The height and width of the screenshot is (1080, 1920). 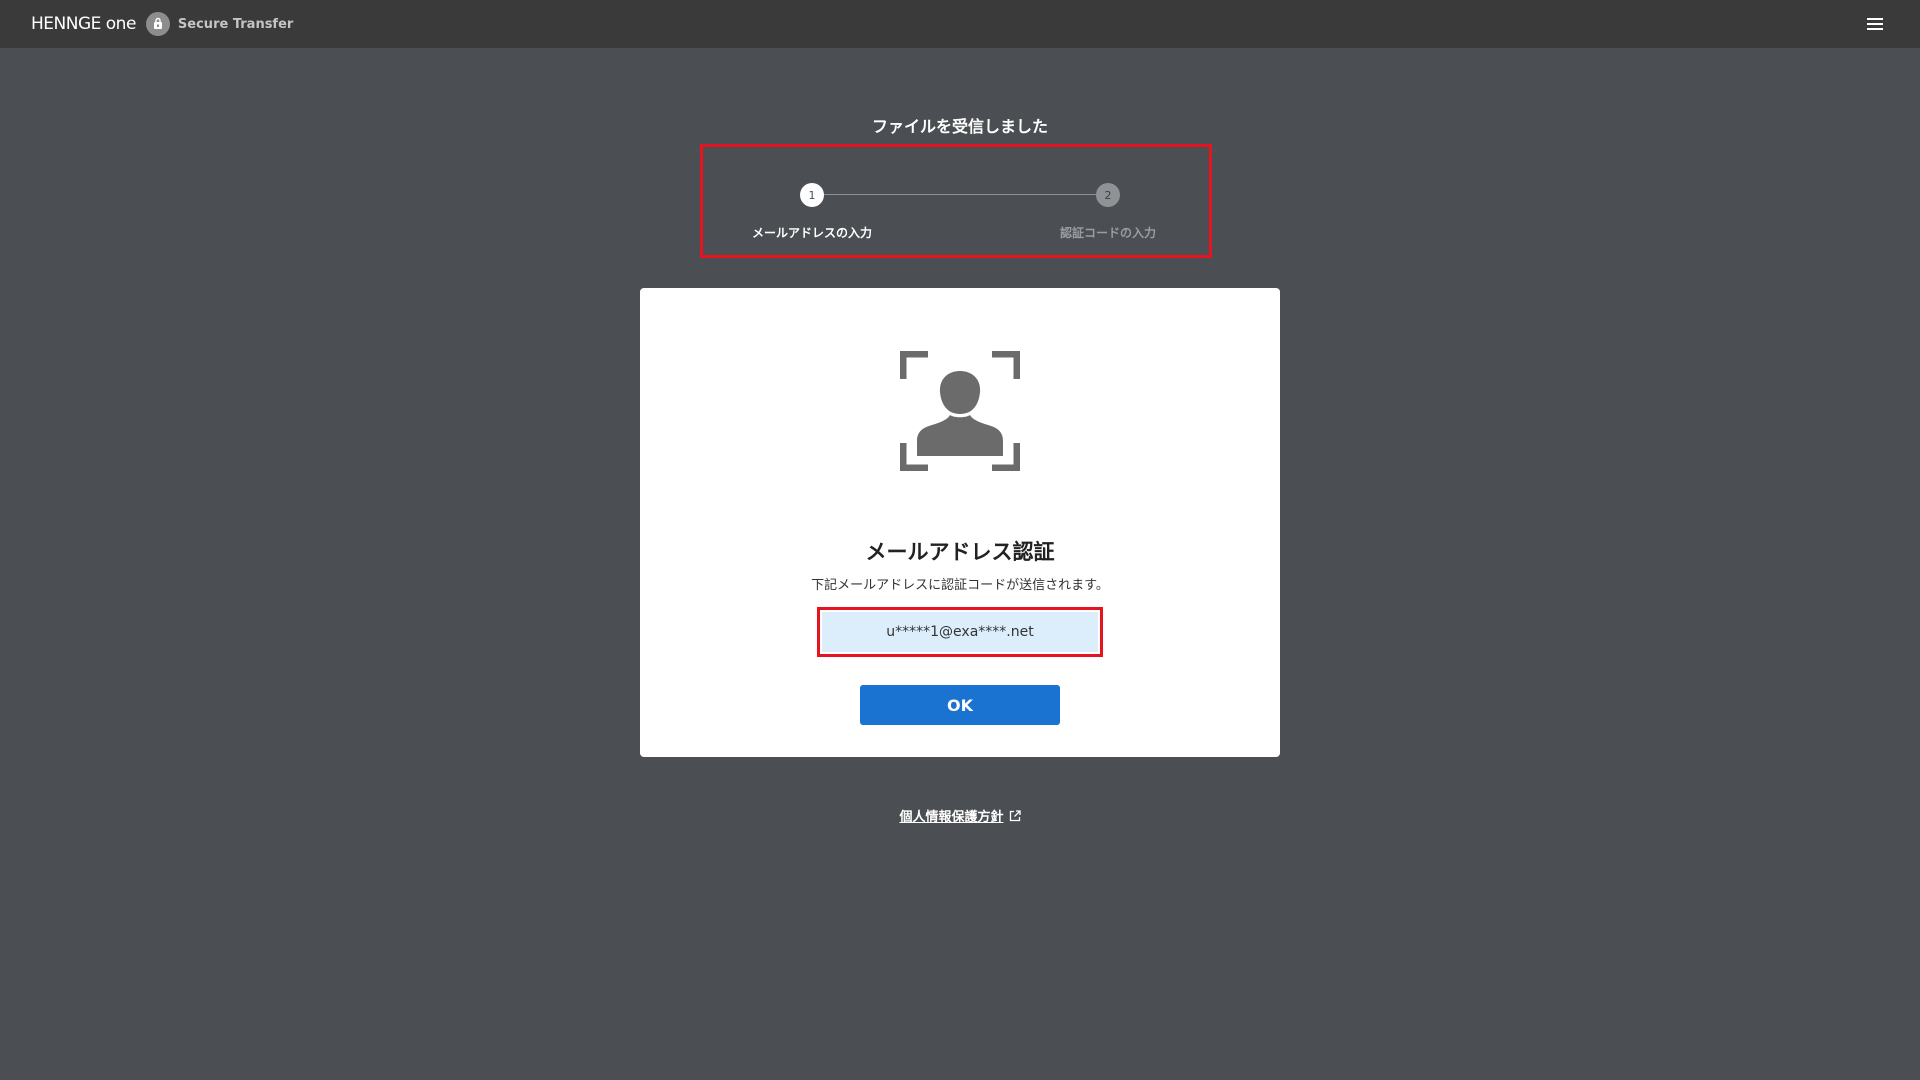 I want to click on email-highlight-frame: u*****1@exa****.net, so click(x=960, y=632).